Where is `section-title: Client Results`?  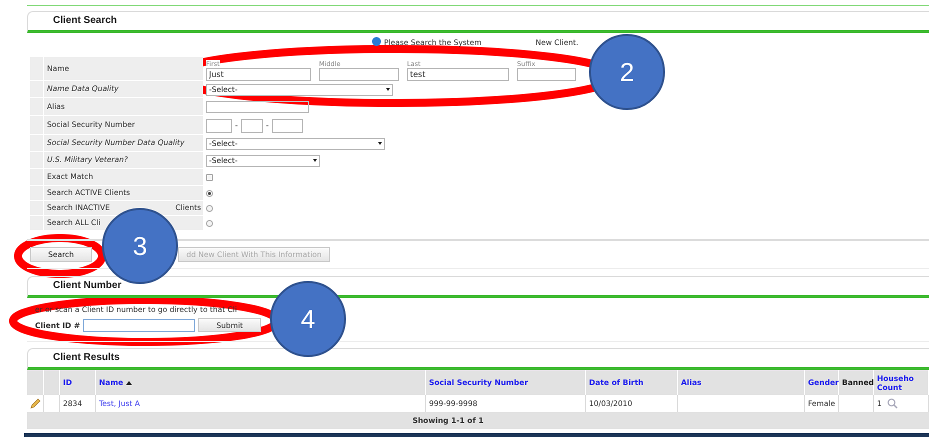 section-title: Client Results is located at coordinates (86, 358).